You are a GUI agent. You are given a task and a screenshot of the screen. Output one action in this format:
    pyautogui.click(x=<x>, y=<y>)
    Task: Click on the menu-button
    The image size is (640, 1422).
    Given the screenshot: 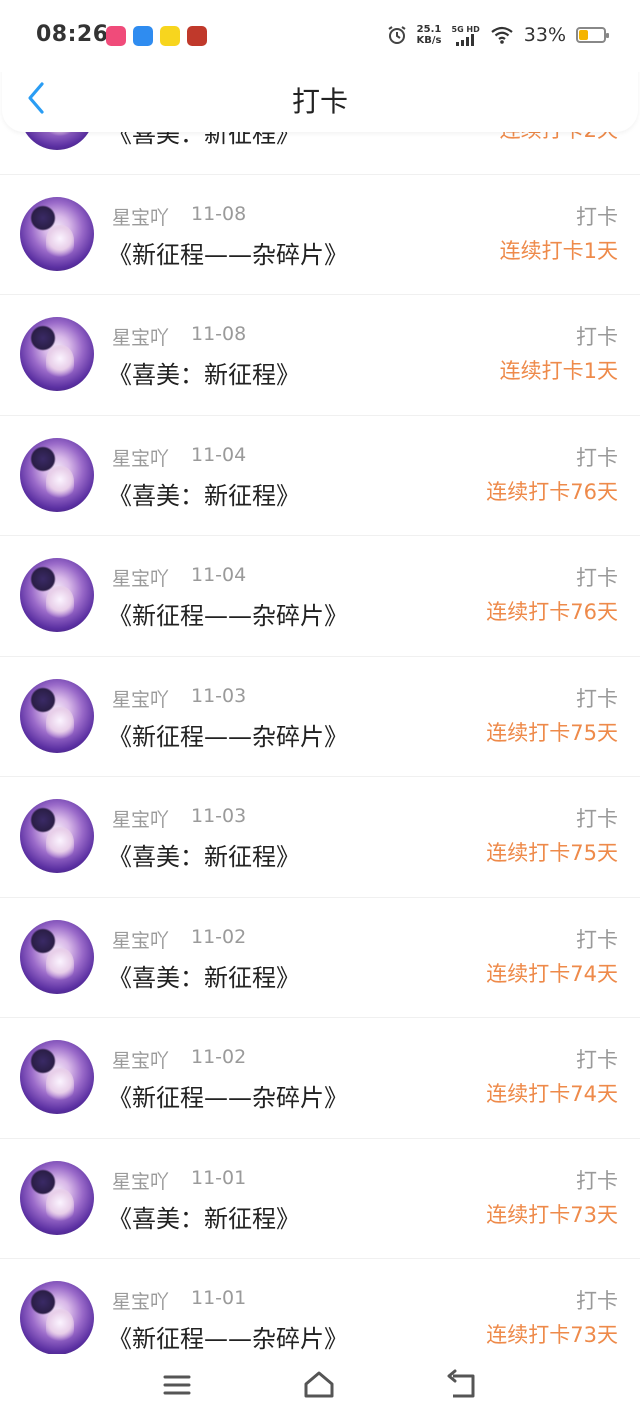 What is the action you would take?
    pyautogui.click(x=177, y=1385)
    